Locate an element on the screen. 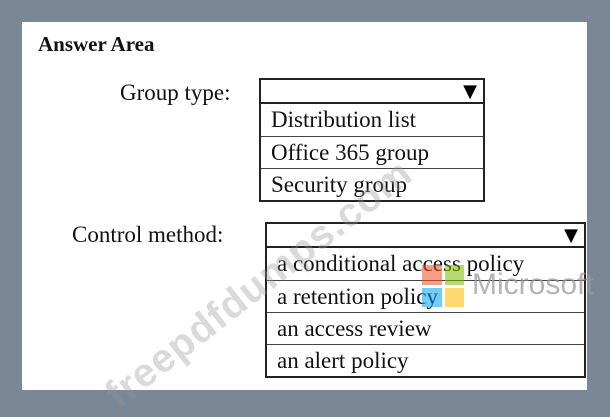  control-method-option: an alert policy is located at coordinates (425, 360).